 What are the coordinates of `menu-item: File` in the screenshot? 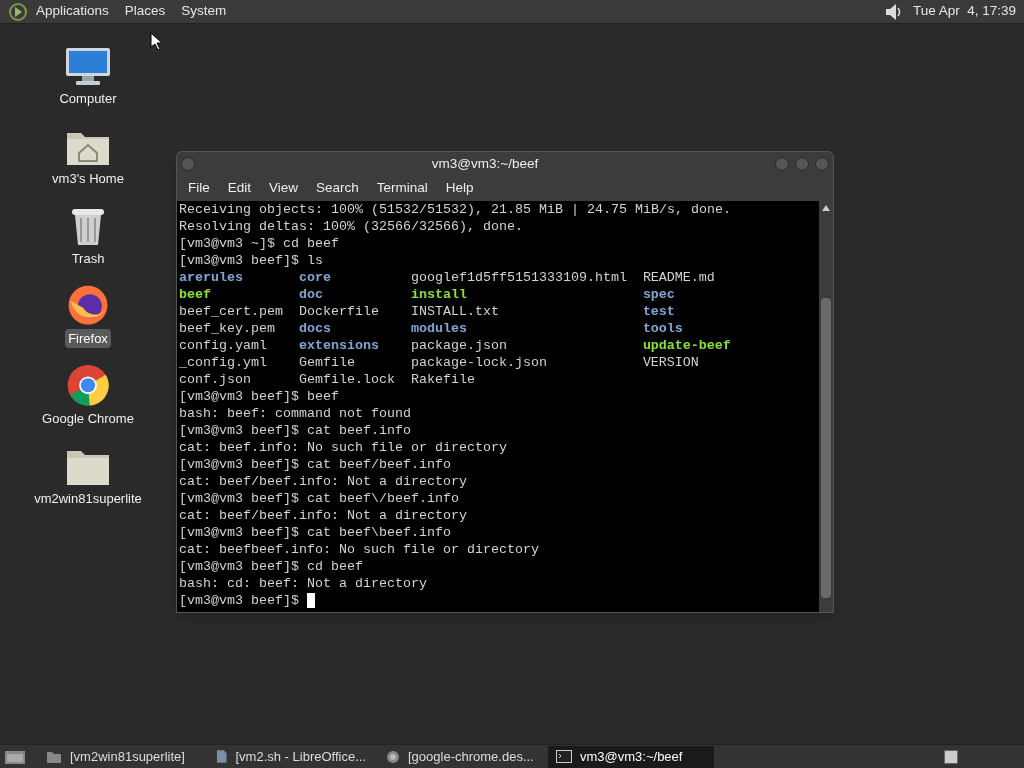 It's located at (199, 188).